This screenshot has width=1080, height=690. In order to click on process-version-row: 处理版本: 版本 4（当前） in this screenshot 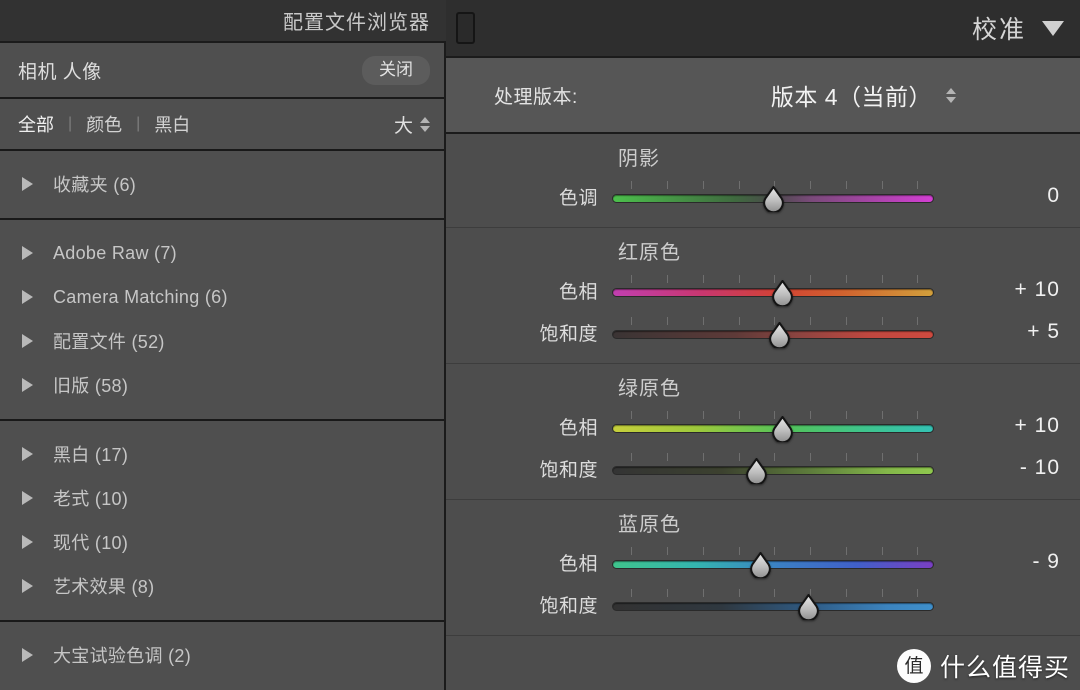, I will do `click(763, 95)`.